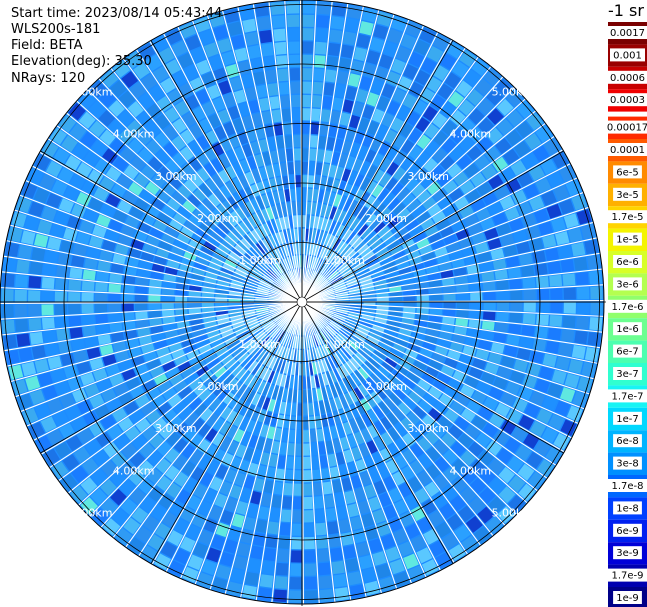  I want to click on ring-label: 3.00km, so click(428, 428).